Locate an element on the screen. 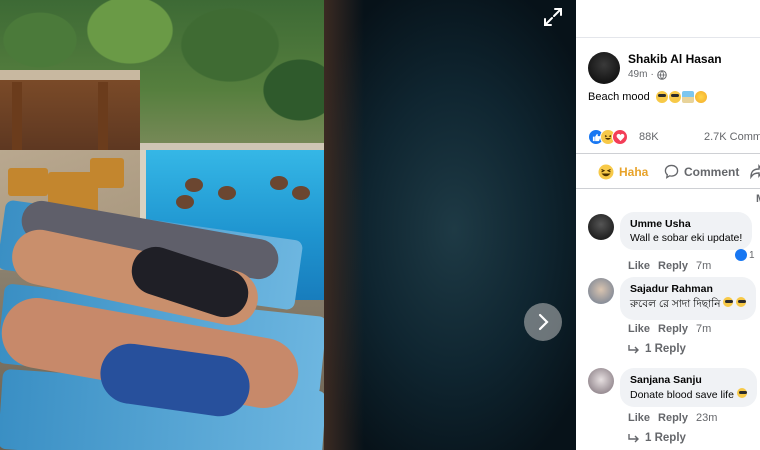 The width and height of the screenshot is (760, 450). haha-reaction-button: Haha is located at coordinates (623, 172).